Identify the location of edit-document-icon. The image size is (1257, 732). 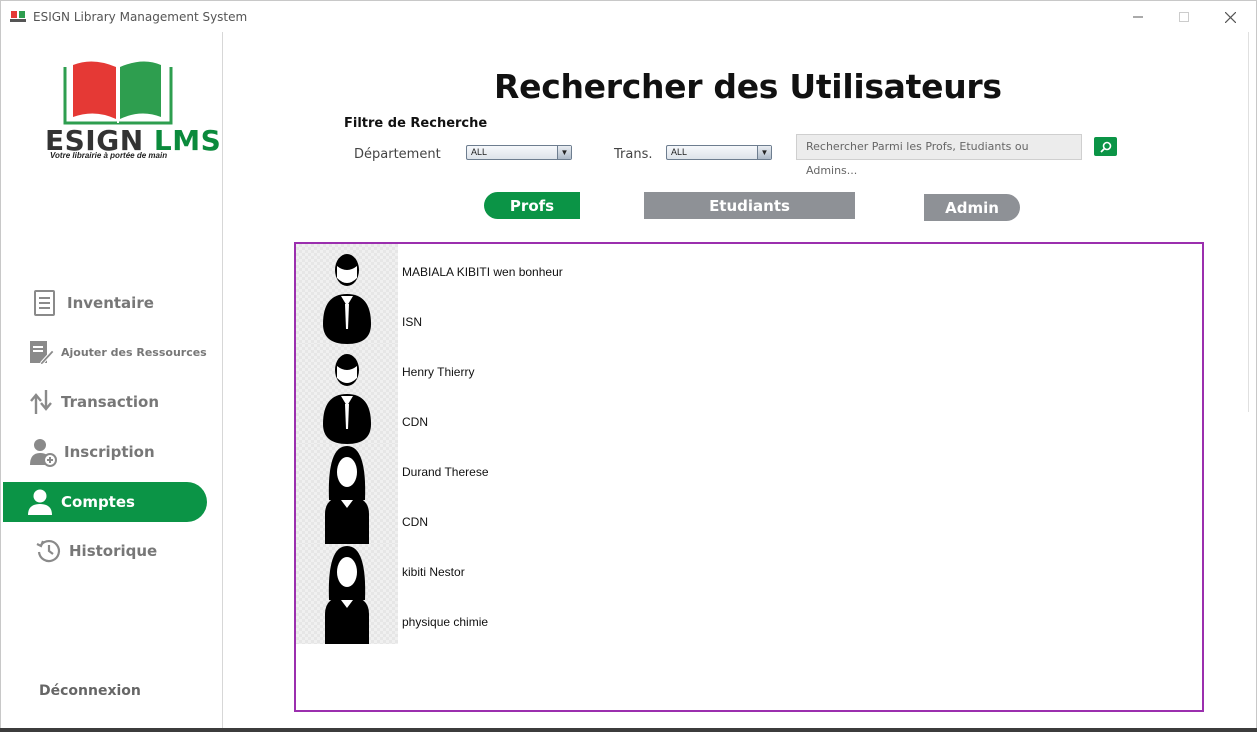
(41, 352).